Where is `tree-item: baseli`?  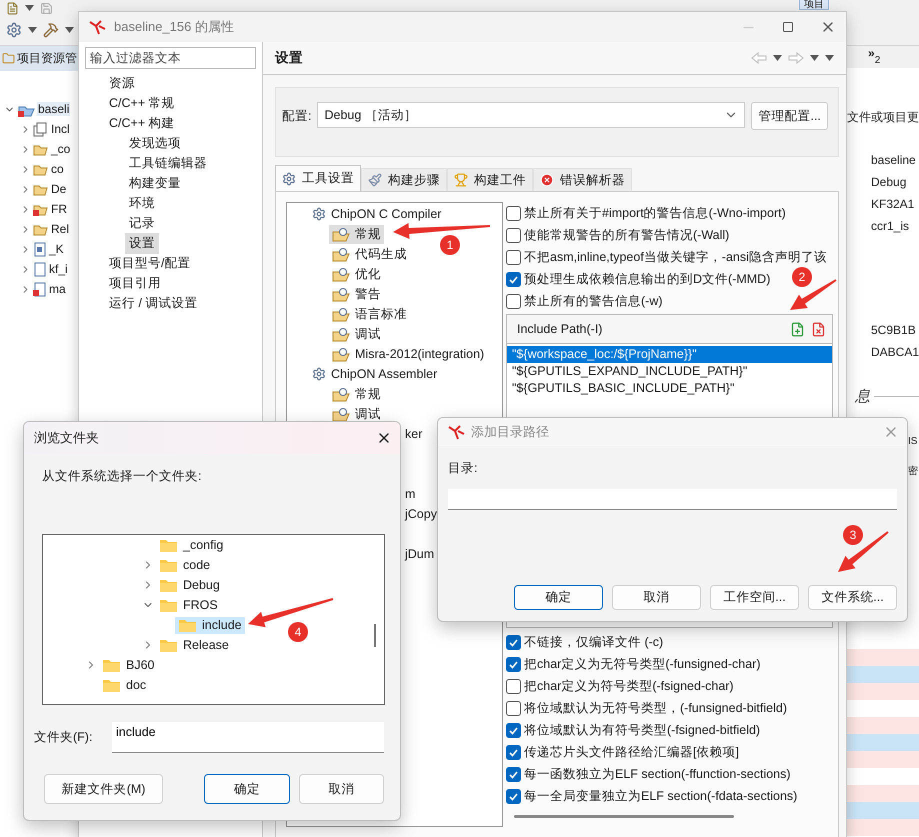
tree-item: baseli is located at coordinates (53, 109).